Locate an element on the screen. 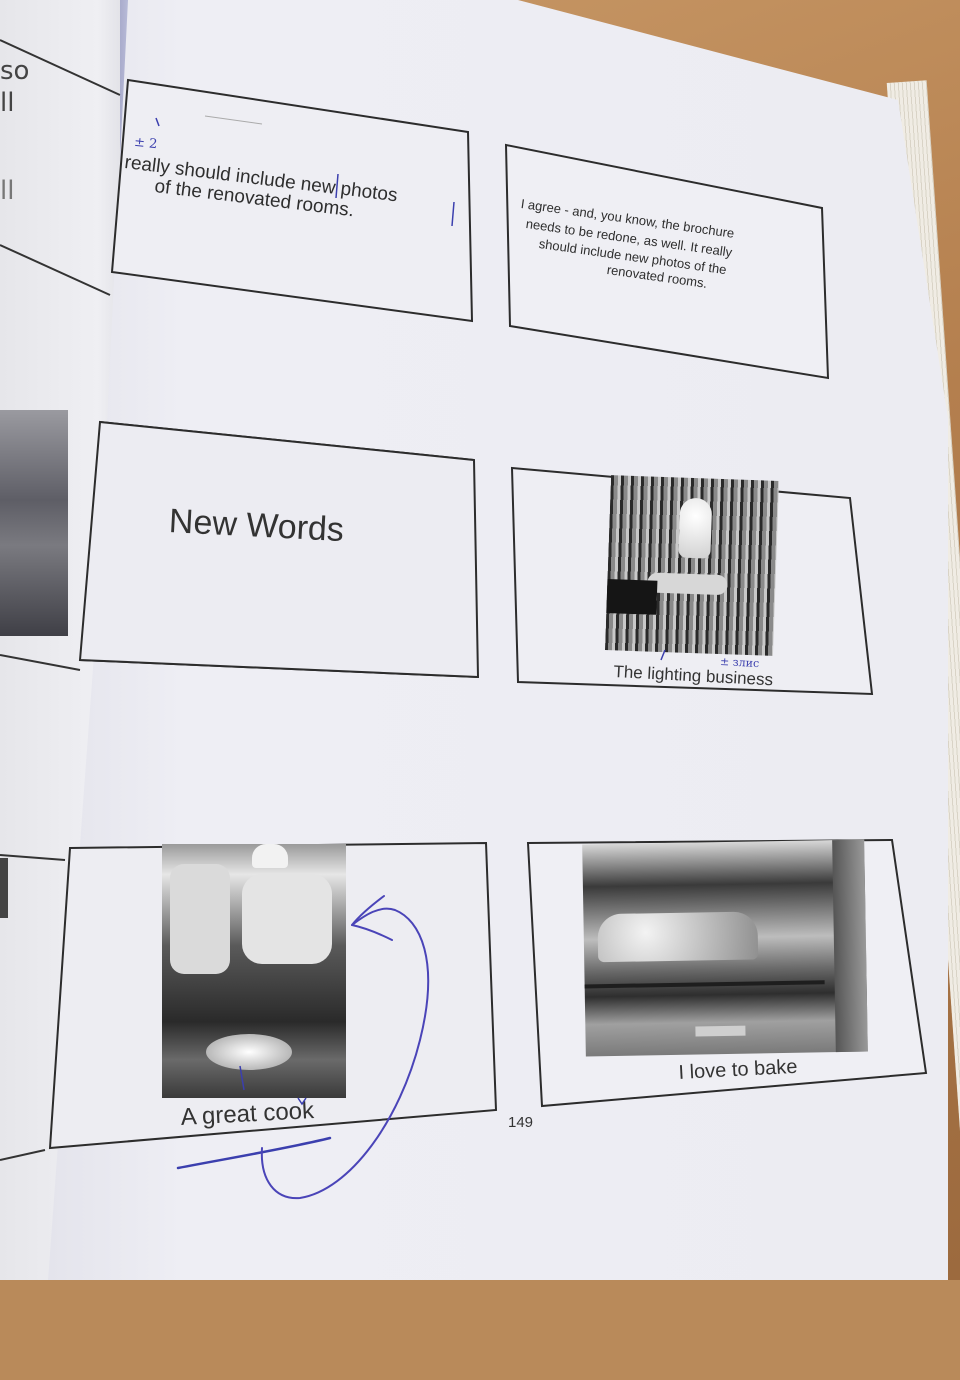 This screenshot has height=1380, width=960. handwritten-arrow-and-underline is located at coordinates (303, 1047).